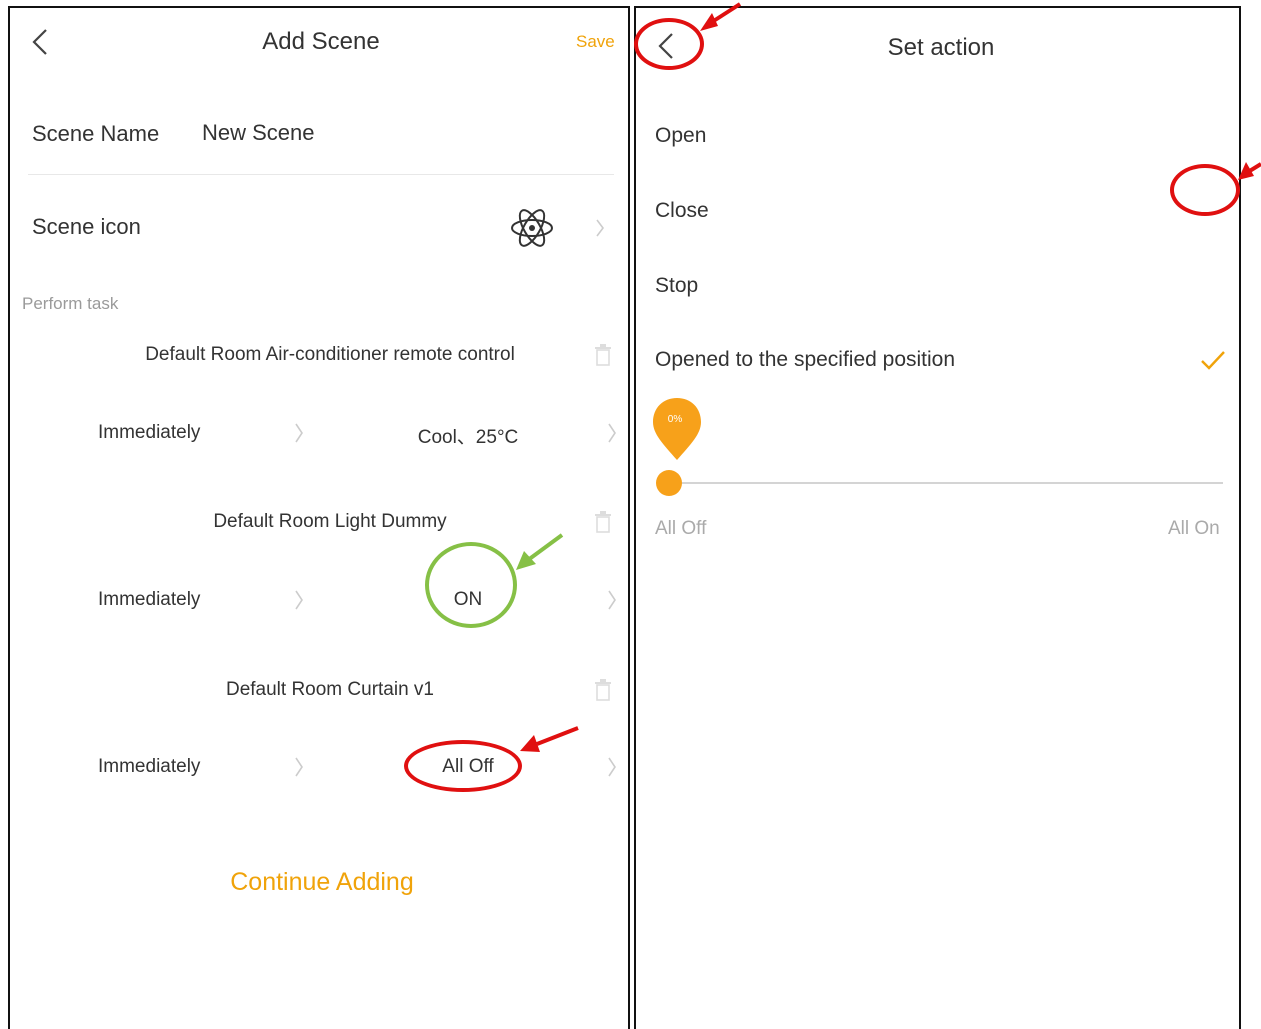  I want to click on slider-knob, so click(669, 483).